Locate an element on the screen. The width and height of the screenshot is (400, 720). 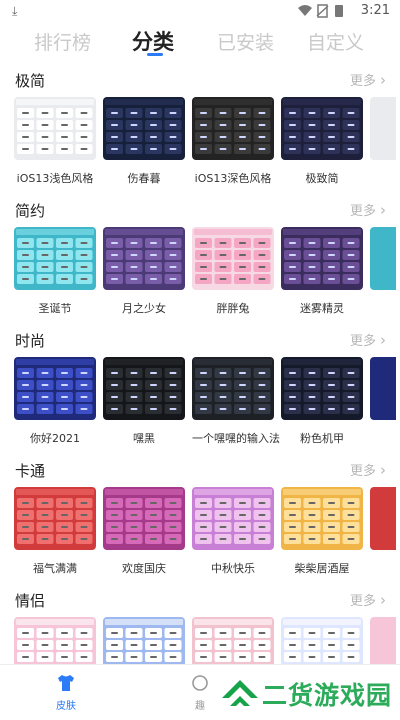
fun-icon is located at coordinates (200, 683).